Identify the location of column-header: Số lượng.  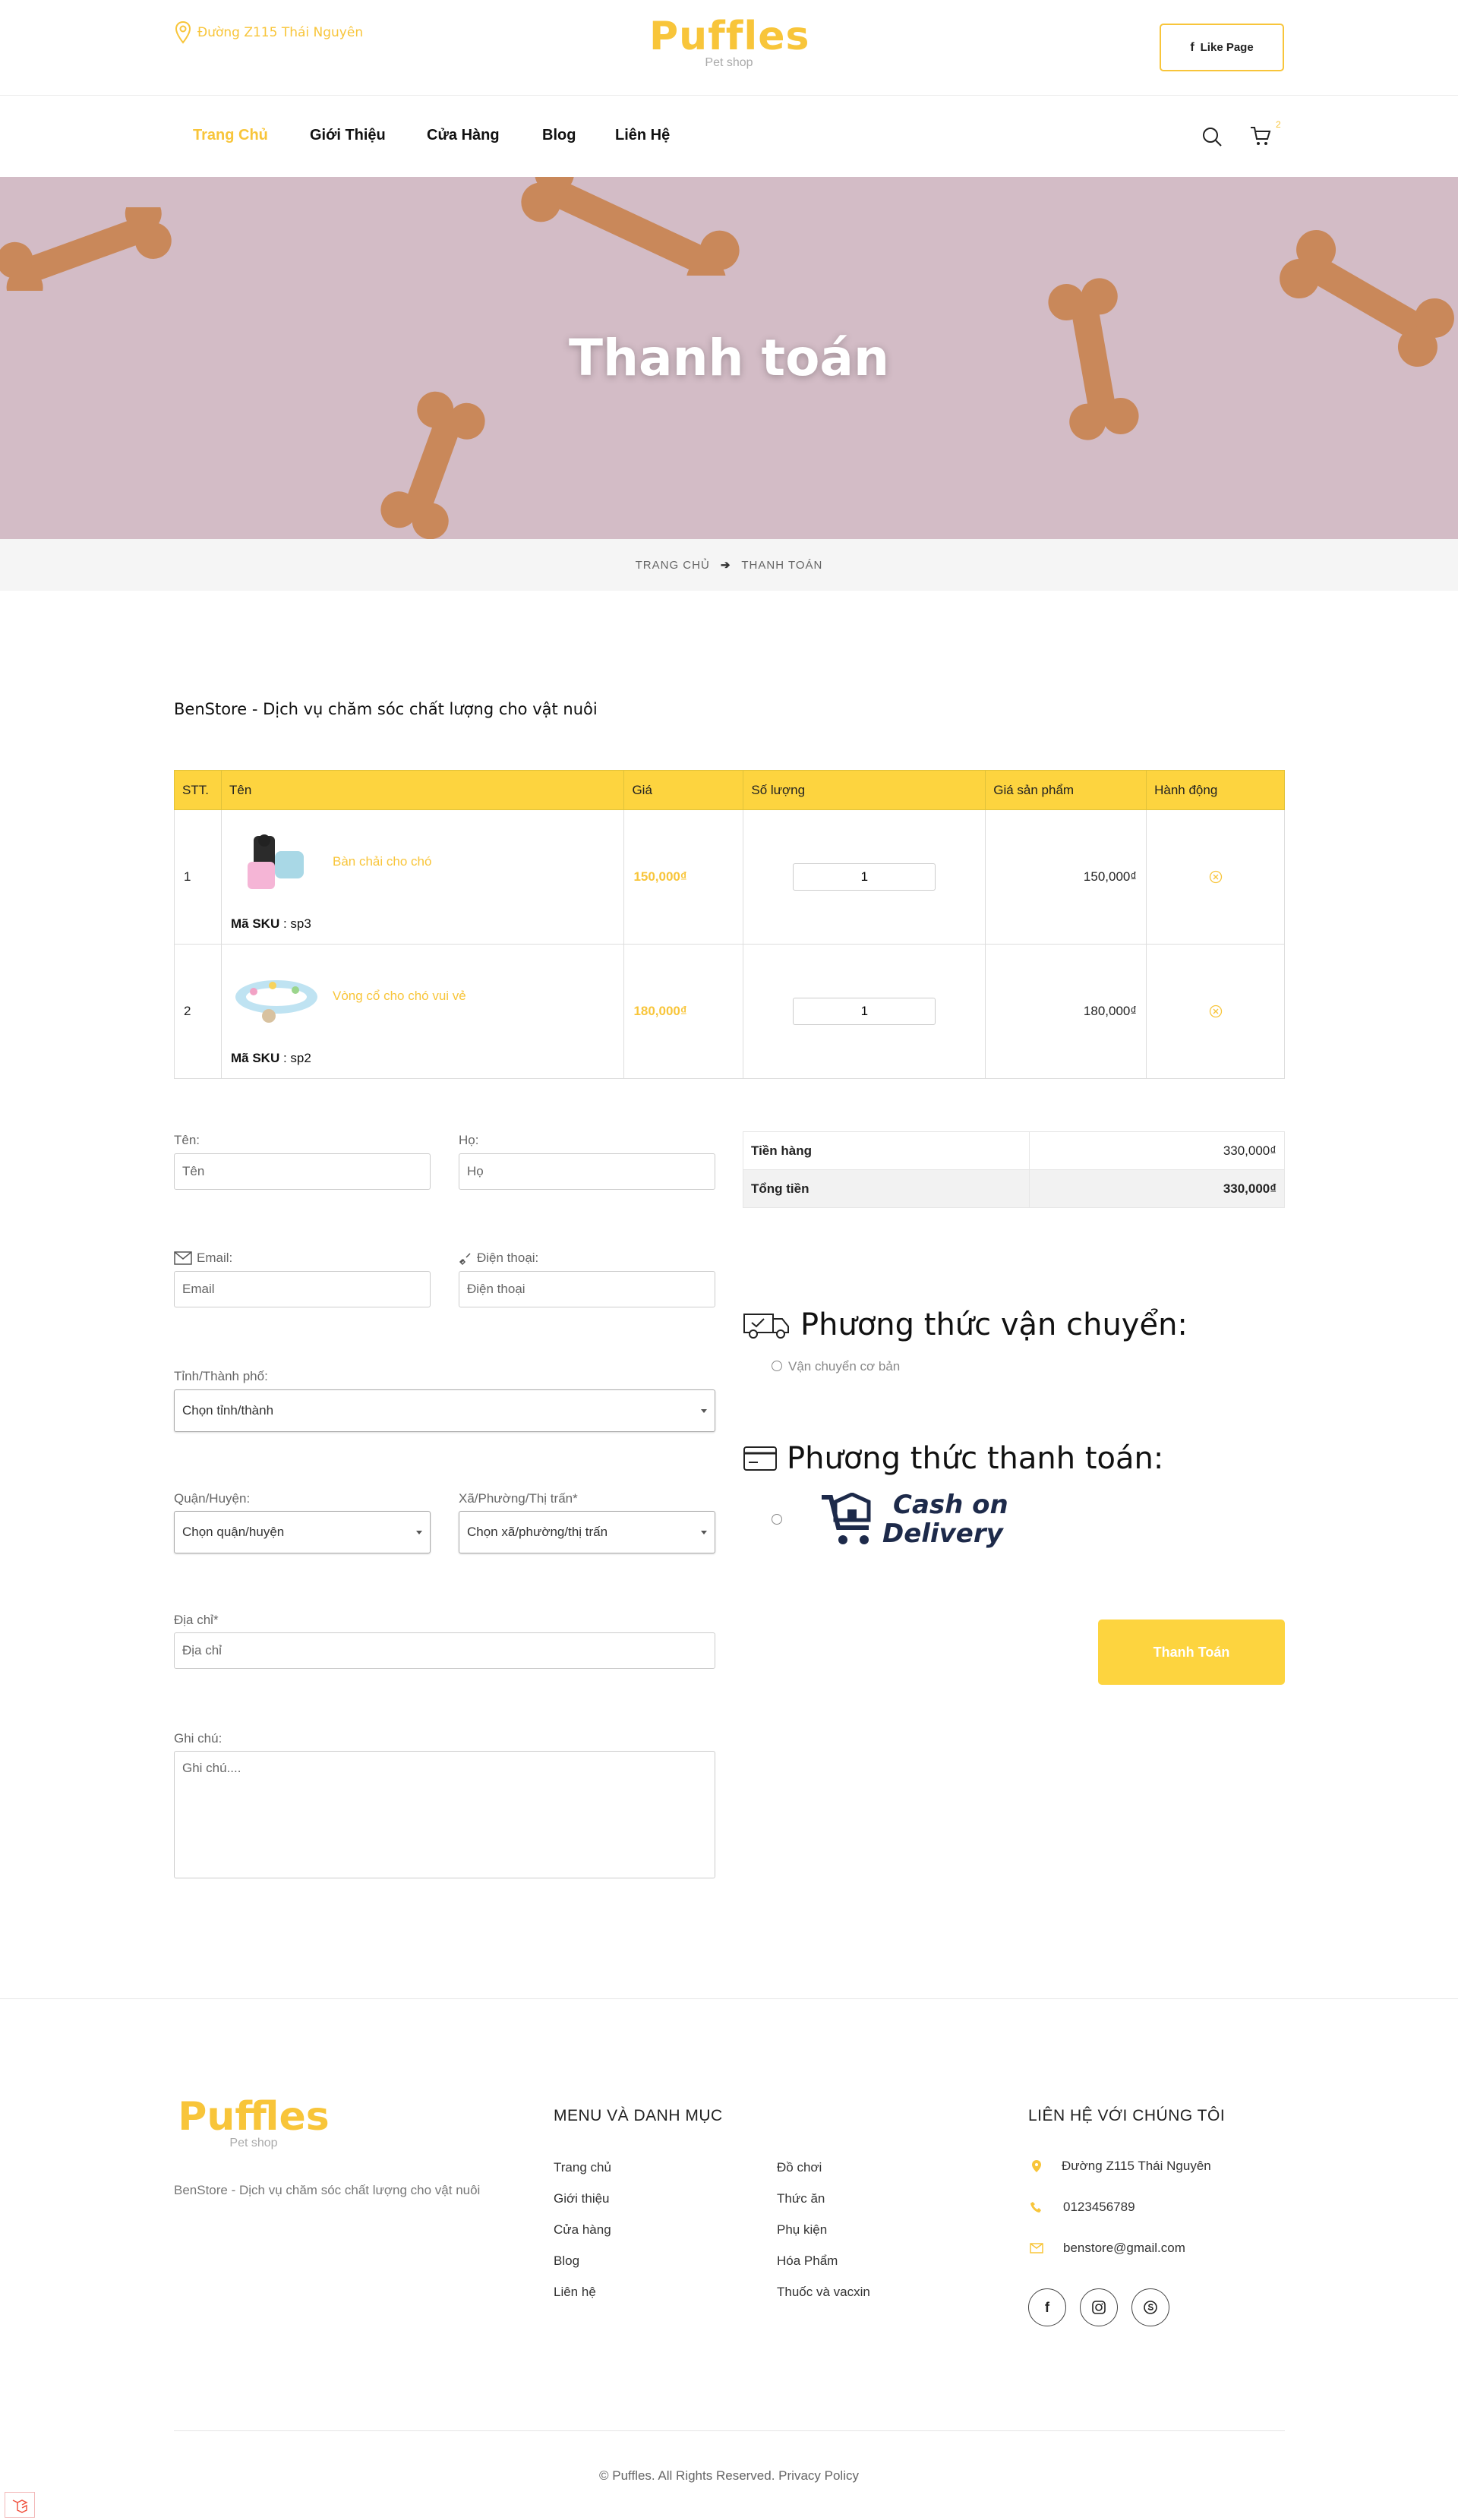
(865, 790).